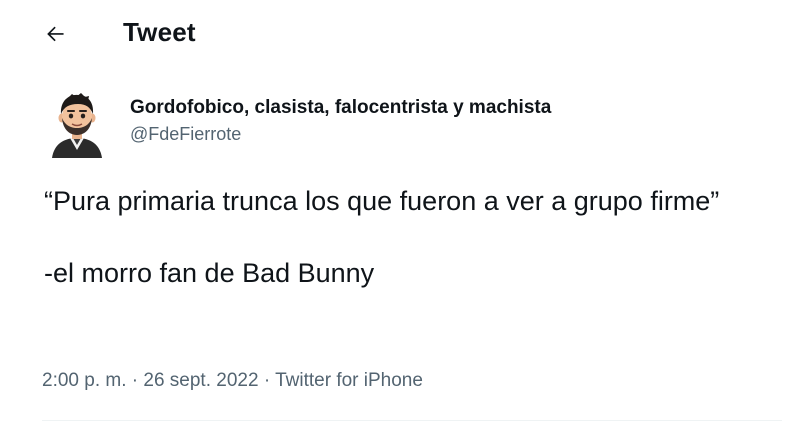 This screenshot has width=800, height=440. Describe the element at coordinates (200, 380) in the screenshot. I see `tweet-date: 26 sept. 2022` at that location.